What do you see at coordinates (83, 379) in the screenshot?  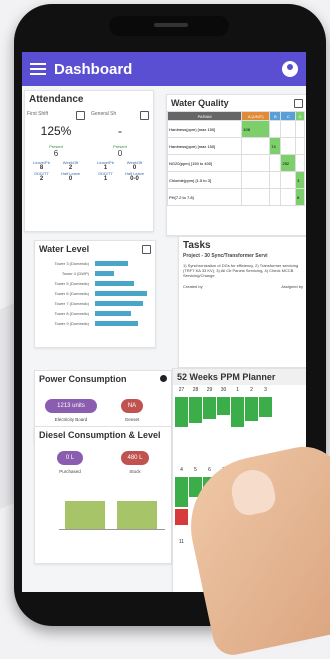 I see `power-title: Power Consumption` at bounding box center [83, 379].